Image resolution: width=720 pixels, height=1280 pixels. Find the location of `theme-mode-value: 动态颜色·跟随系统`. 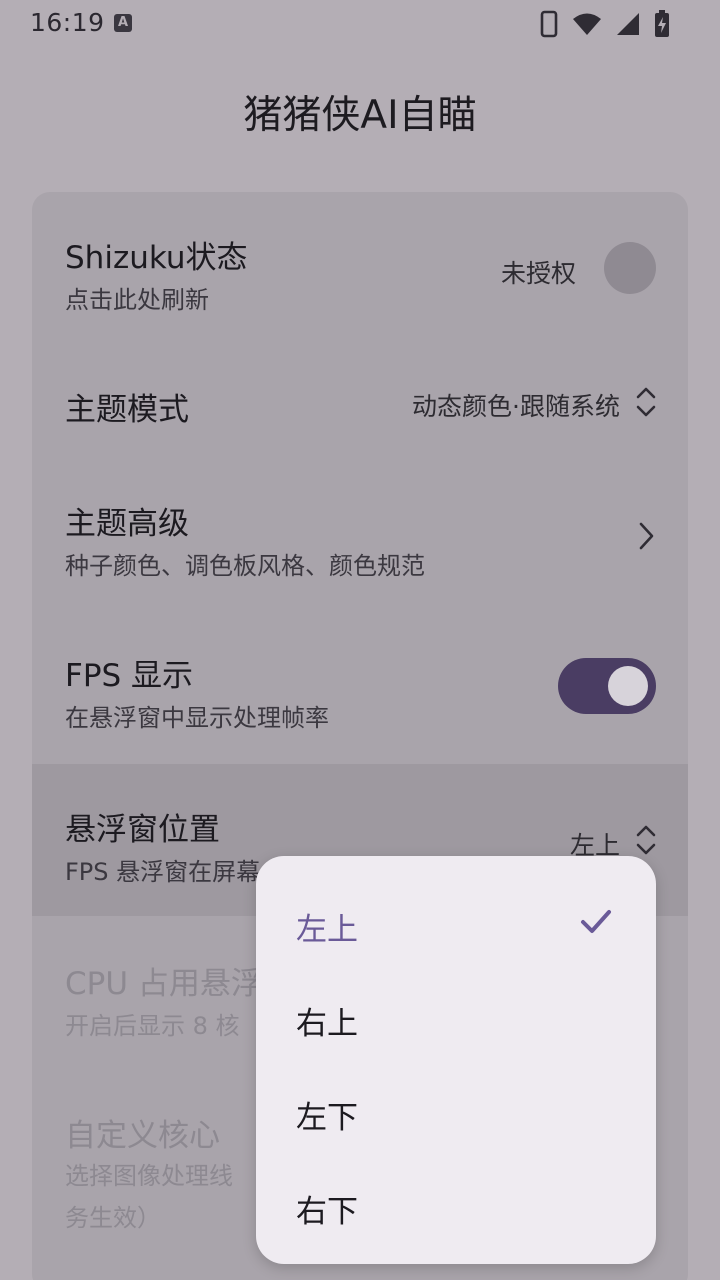

theme-mode-value: 动态颜色·跟随系统 is located at coordinates (516, 406).